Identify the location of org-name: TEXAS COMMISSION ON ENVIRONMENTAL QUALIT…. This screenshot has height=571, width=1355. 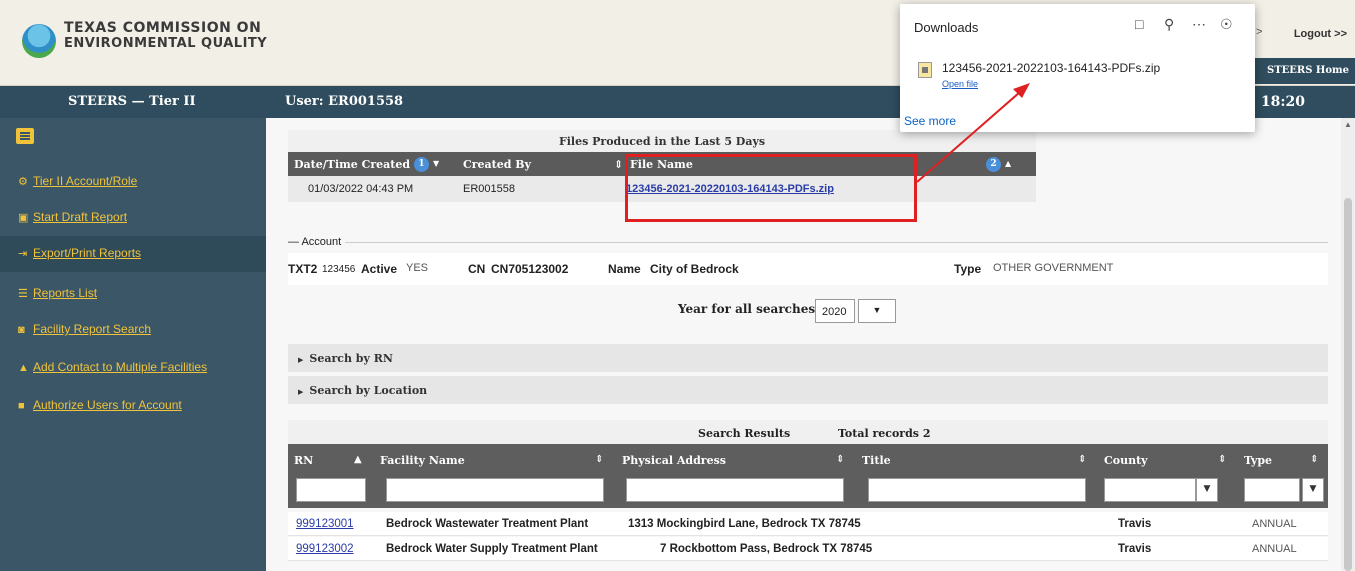
(165, 36).